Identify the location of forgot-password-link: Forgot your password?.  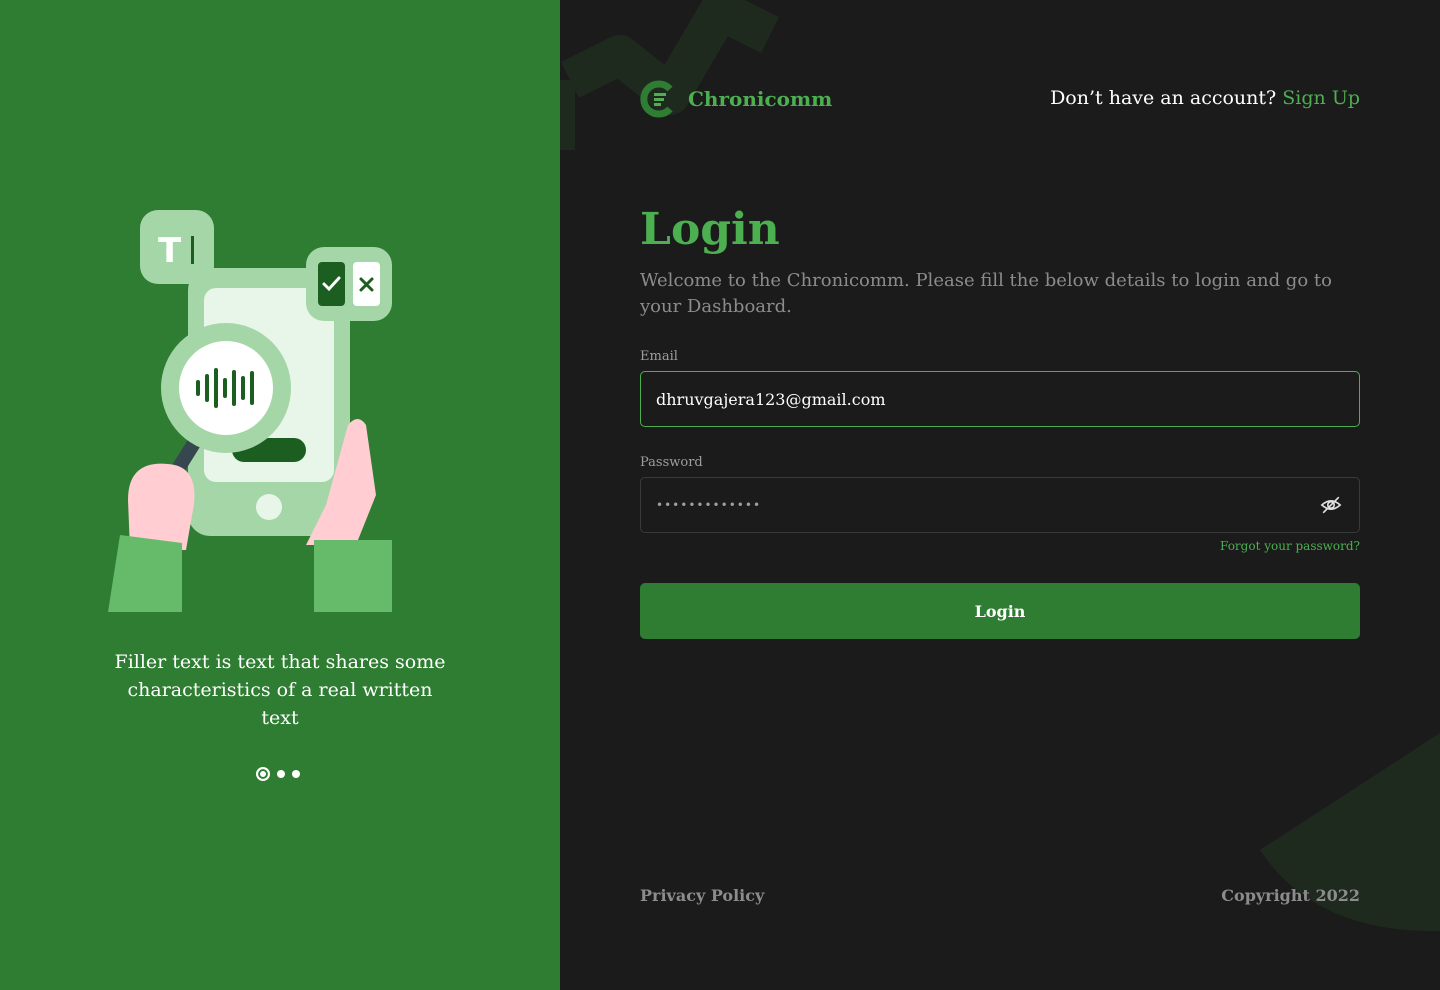
(1290, 546).